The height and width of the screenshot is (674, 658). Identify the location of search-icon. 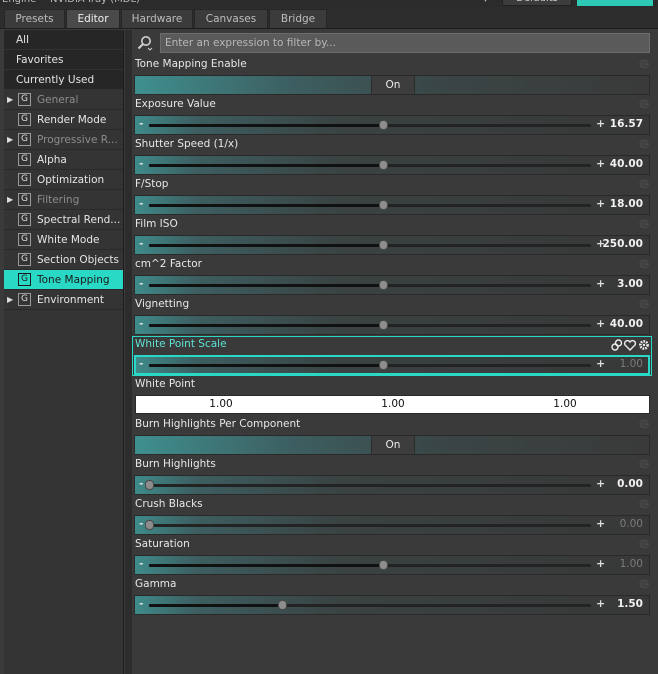
(145, 43).